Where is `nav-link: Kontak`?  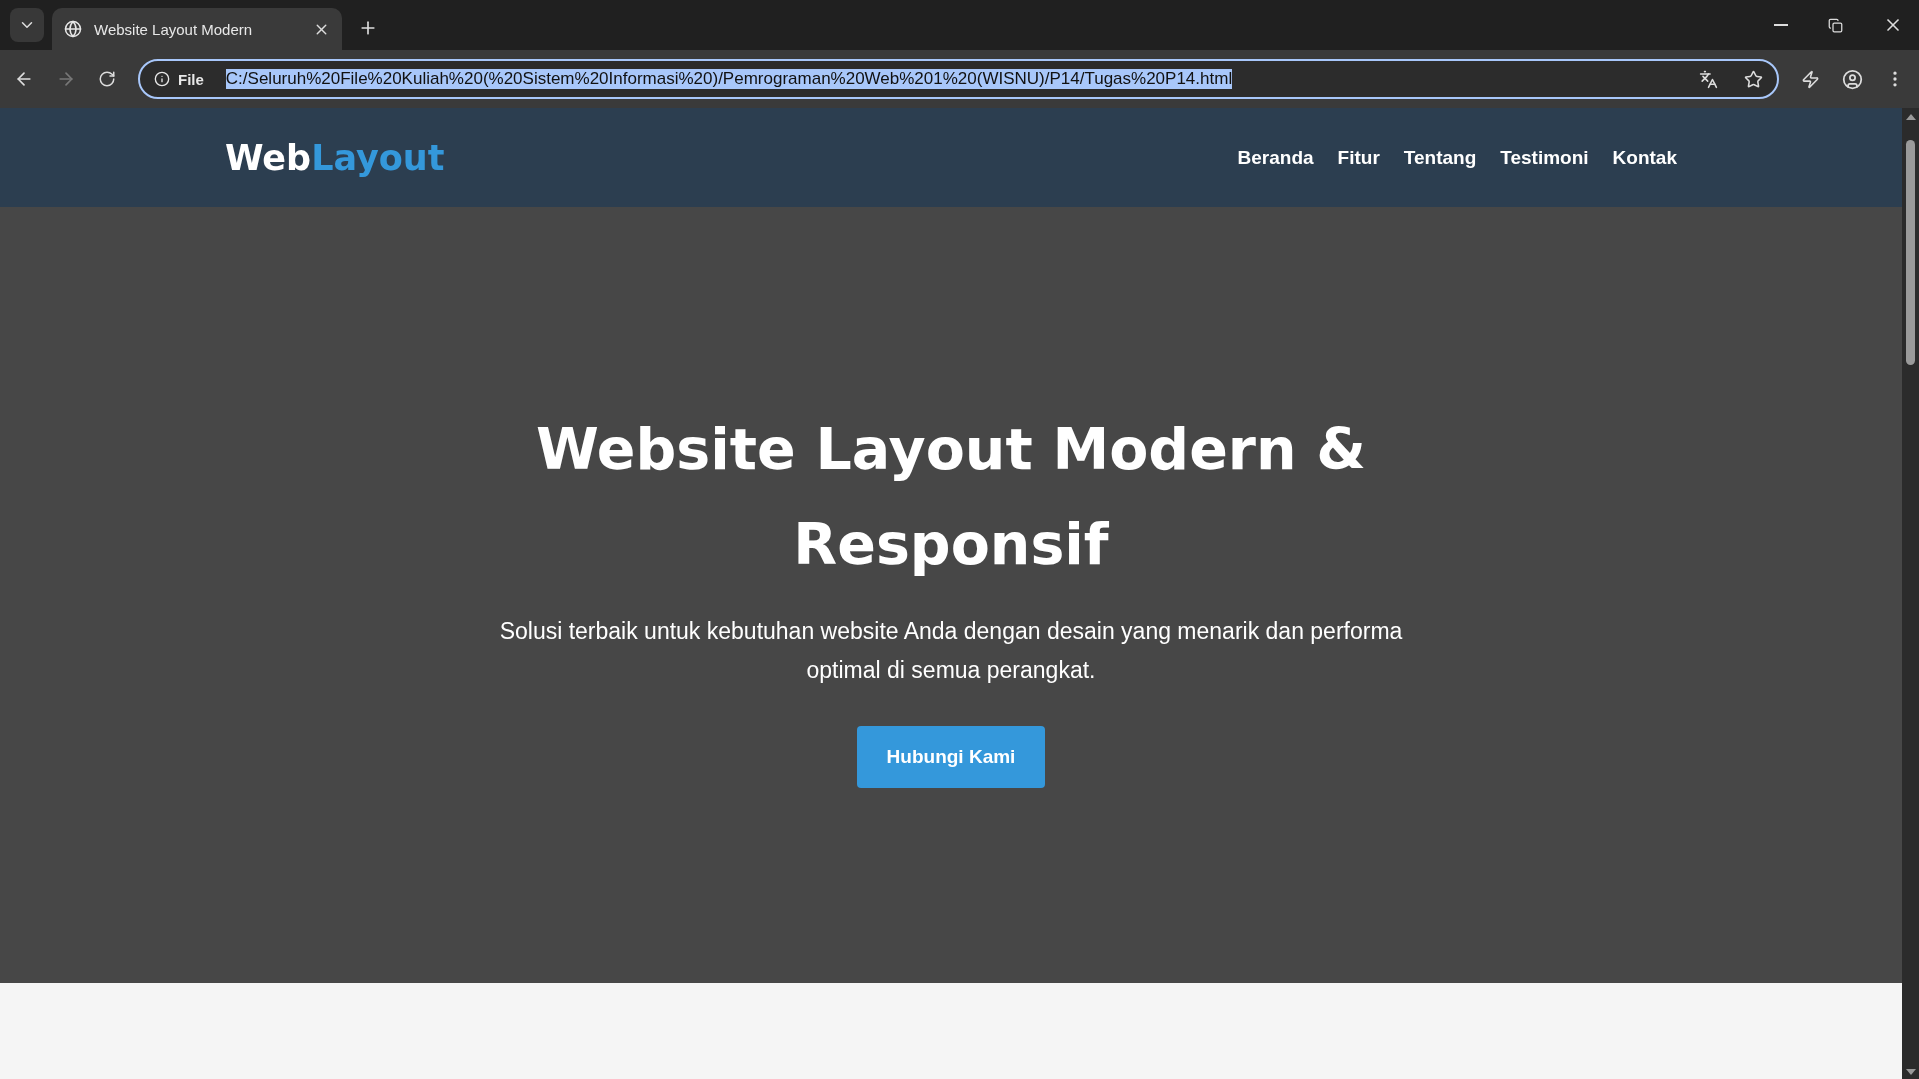
nav-link: Kontak is located at coordinates (1644, 157).